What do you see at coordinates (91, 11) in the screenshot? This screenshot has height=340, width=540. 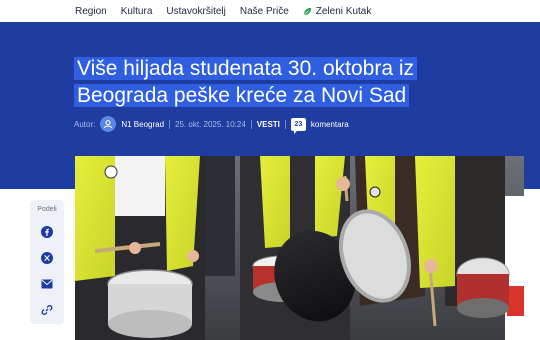 I see `nav-item-region: Region` at bounding box center [91, 11].